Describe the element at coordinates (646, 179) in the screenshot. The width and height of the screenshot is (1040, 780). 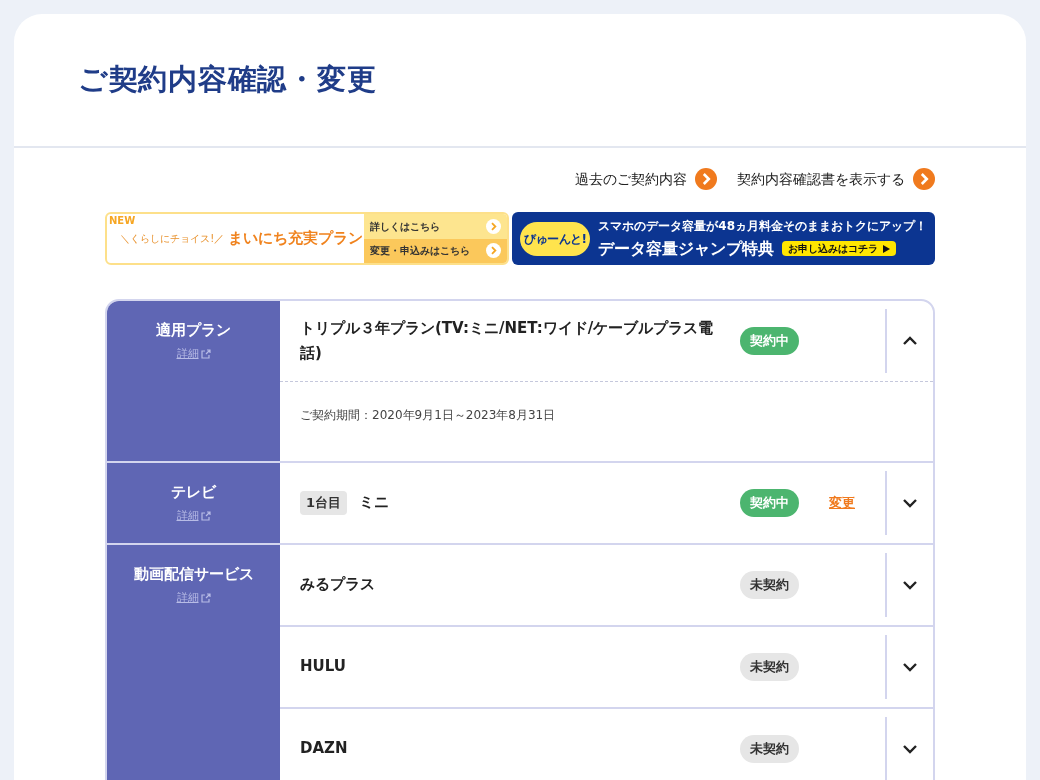
I see `text-link: 過去のご契約内容` at that location.